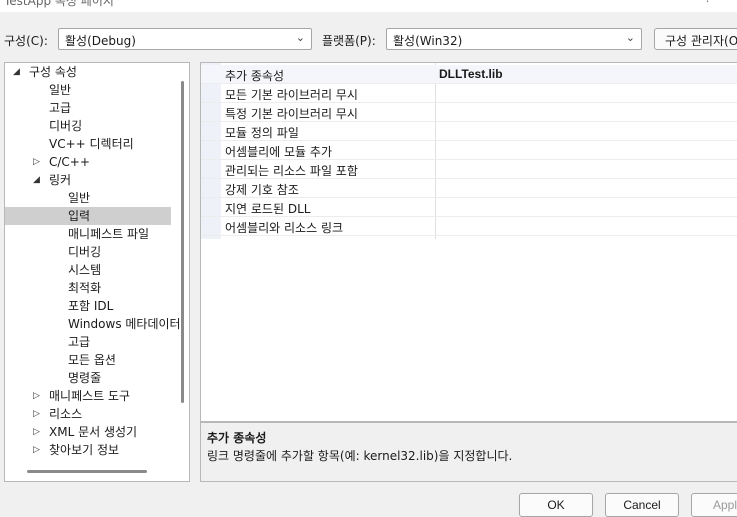  What do you see at coordinates (469, 150) in the screenshot?
I see `property-row: 어셈블리에 모듈 추가` at bounding box center [469, 150].